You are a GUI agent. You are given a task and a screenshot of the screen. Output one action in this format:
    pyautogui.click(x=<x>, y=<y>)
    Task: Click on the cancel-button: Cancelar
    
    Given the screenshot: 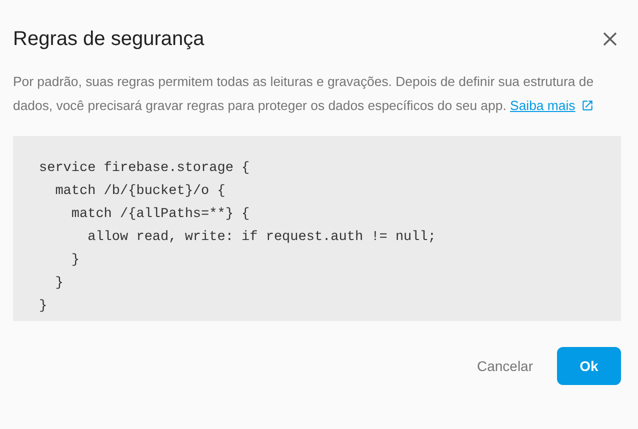 What is the action you would take?
    pyautogui.click(x=504, y=366)
    